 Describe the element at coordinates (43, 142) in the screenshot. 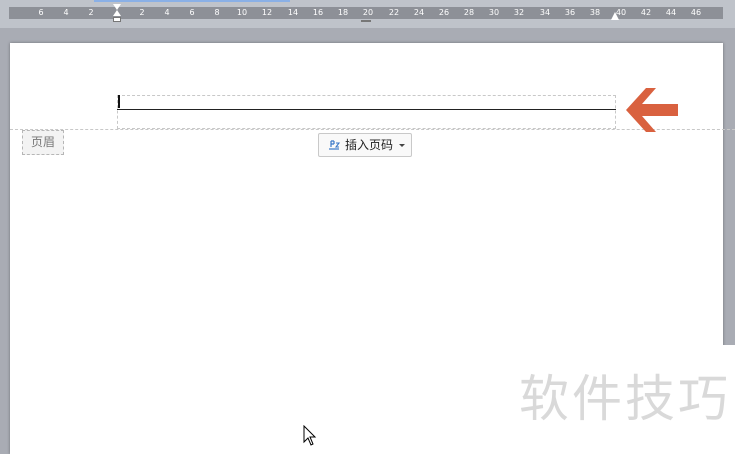

I see `header-label-tag: 页眉` at that location.